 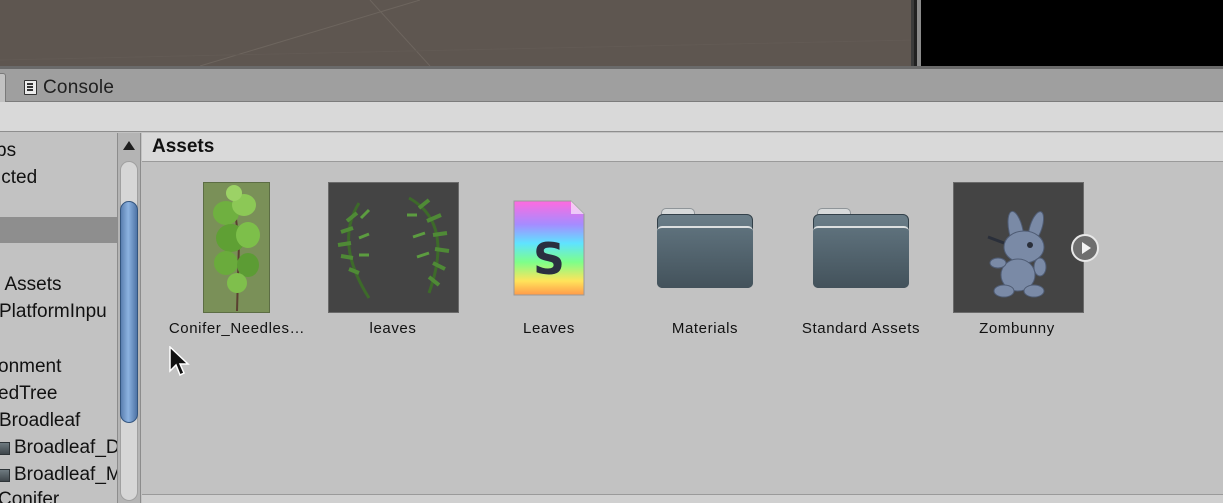 What do you see at coordinates (1072, 33) in the screenshot?
I see `game-view` at bounding box center [1072, 33].